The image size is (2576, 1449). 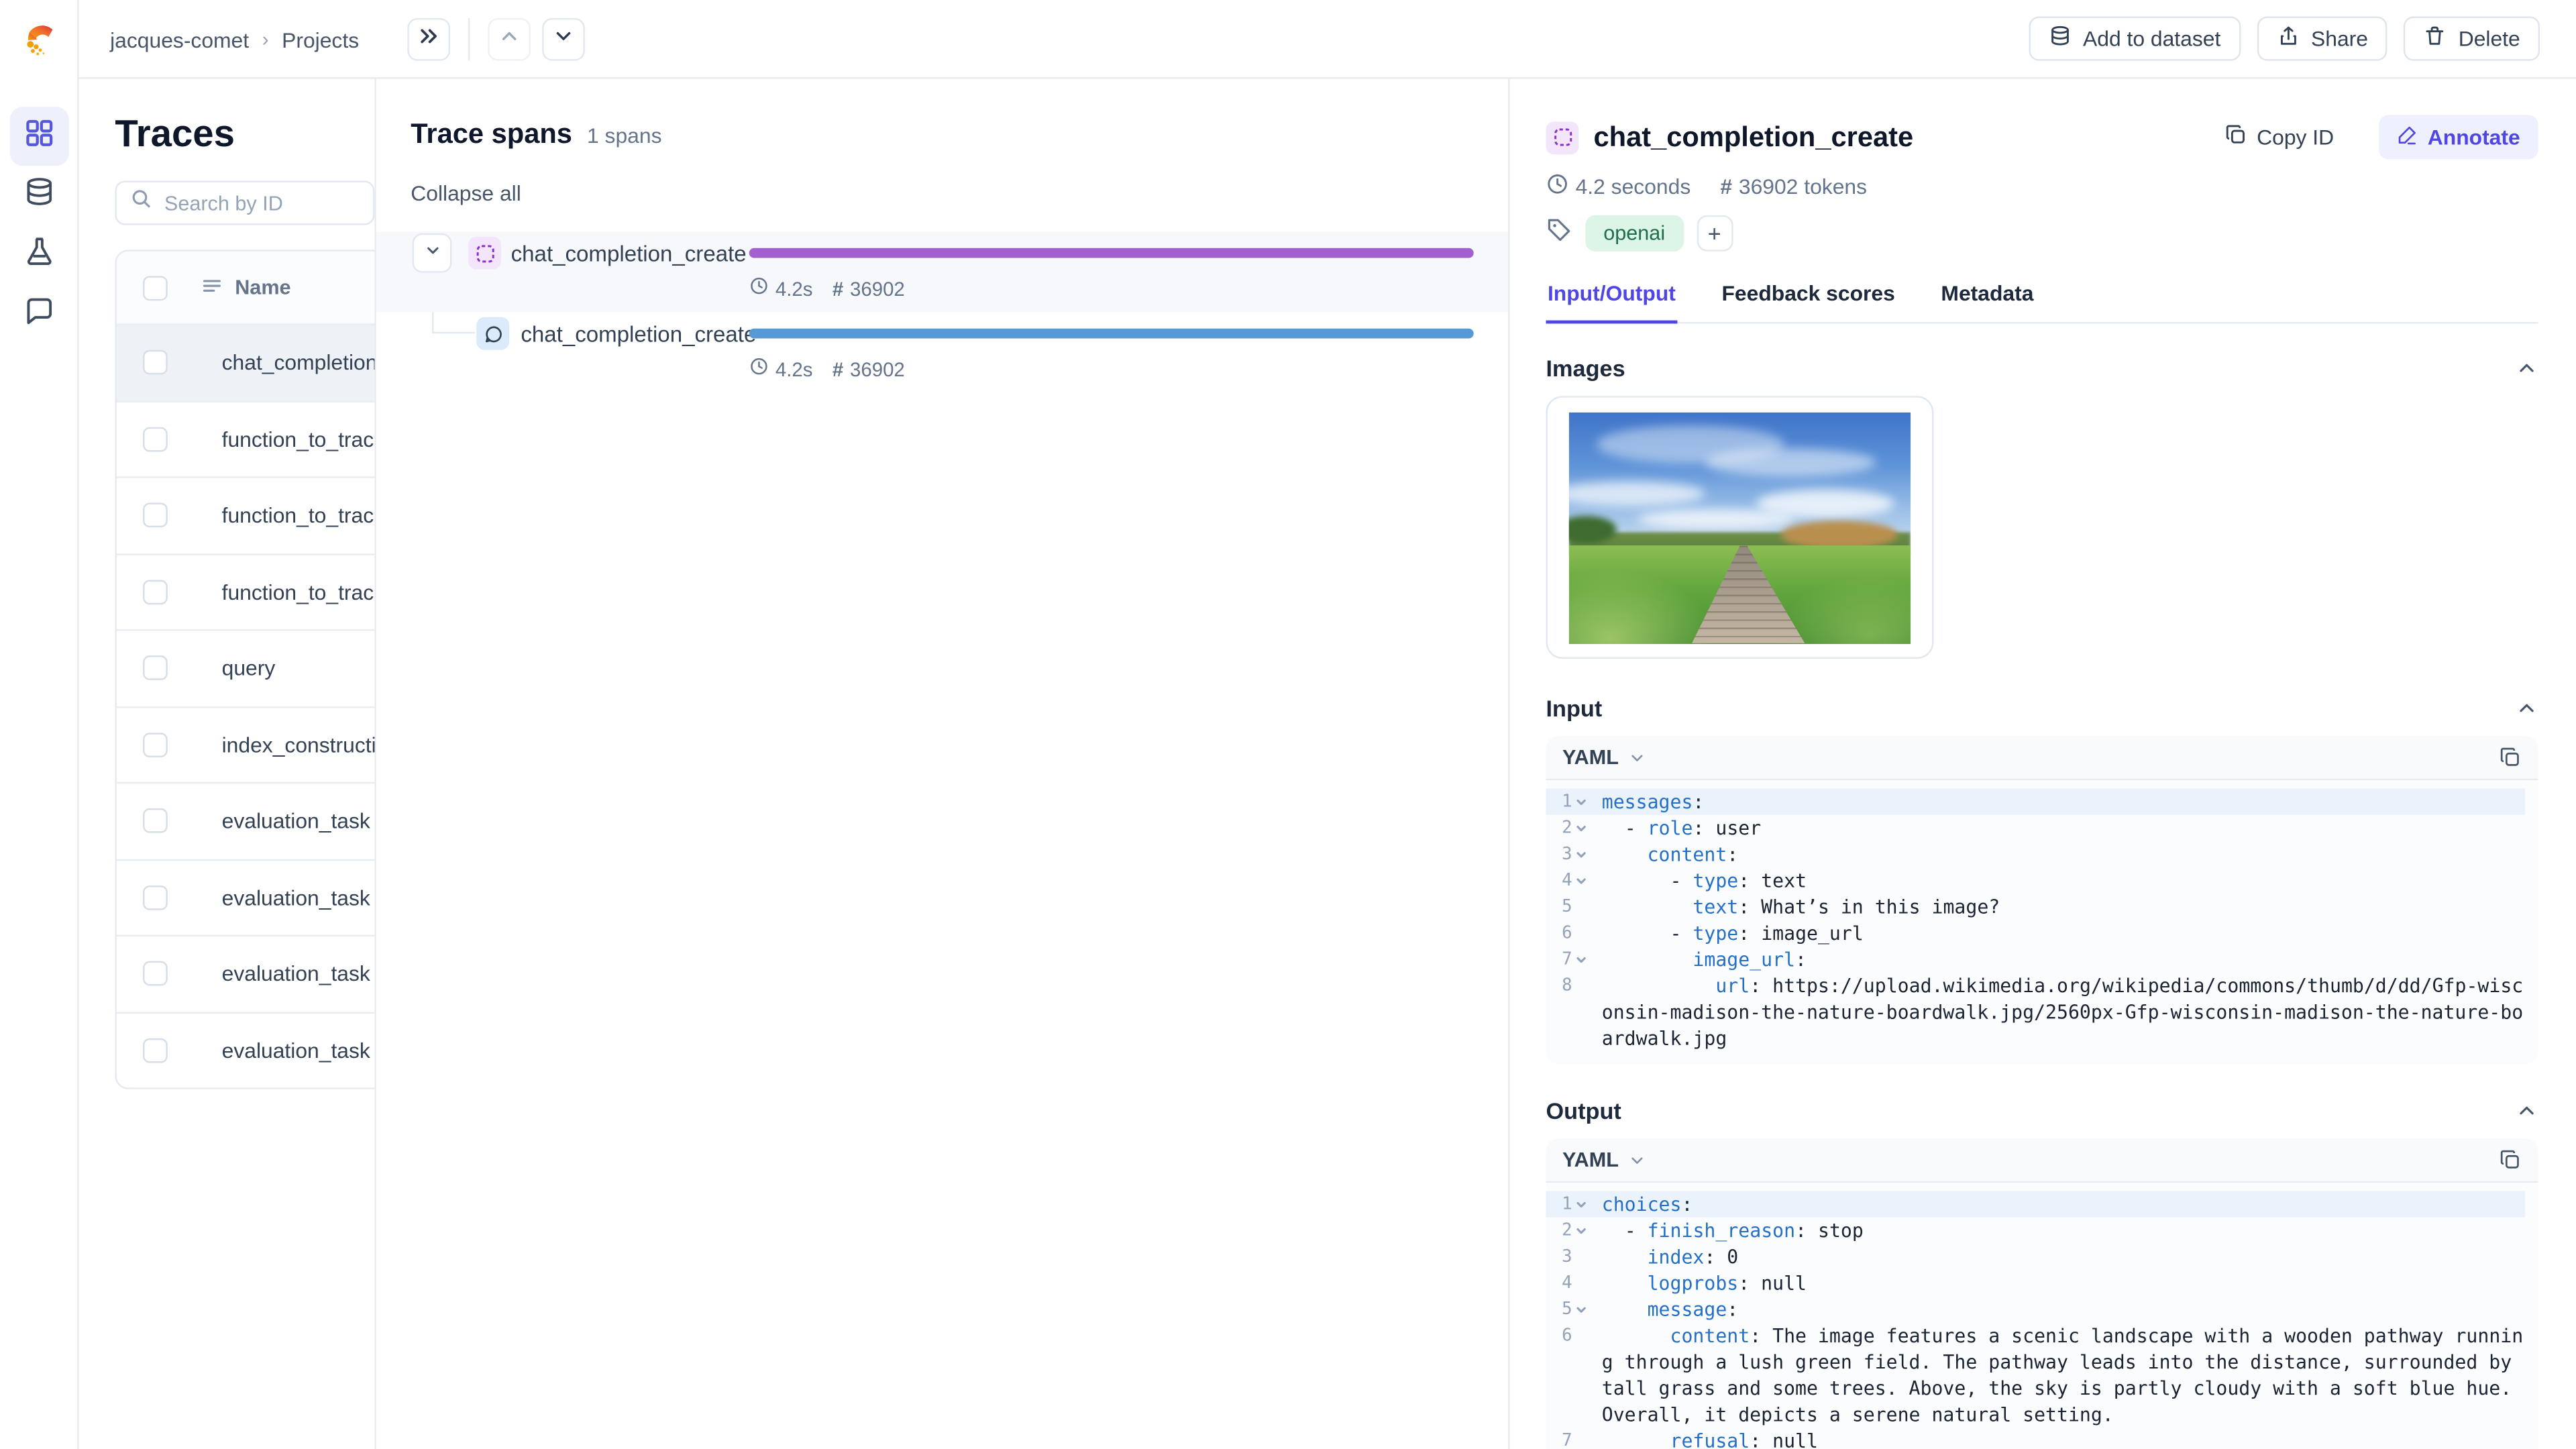 What do you see at coordinates (245, 743) in the screenshot?
I see `table-row: index_construction` at bounding box center [245, 743].